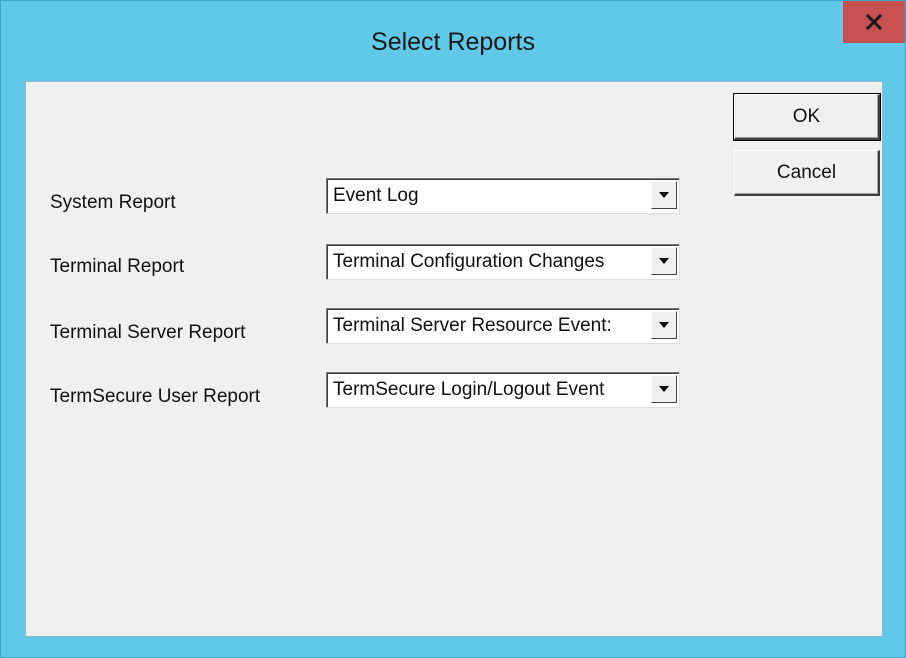  Describe the element at coordinates (469, 389) in the screenshot. I see `termsecure-user-report-value: TermSecure Login/Logout Event` at that location.